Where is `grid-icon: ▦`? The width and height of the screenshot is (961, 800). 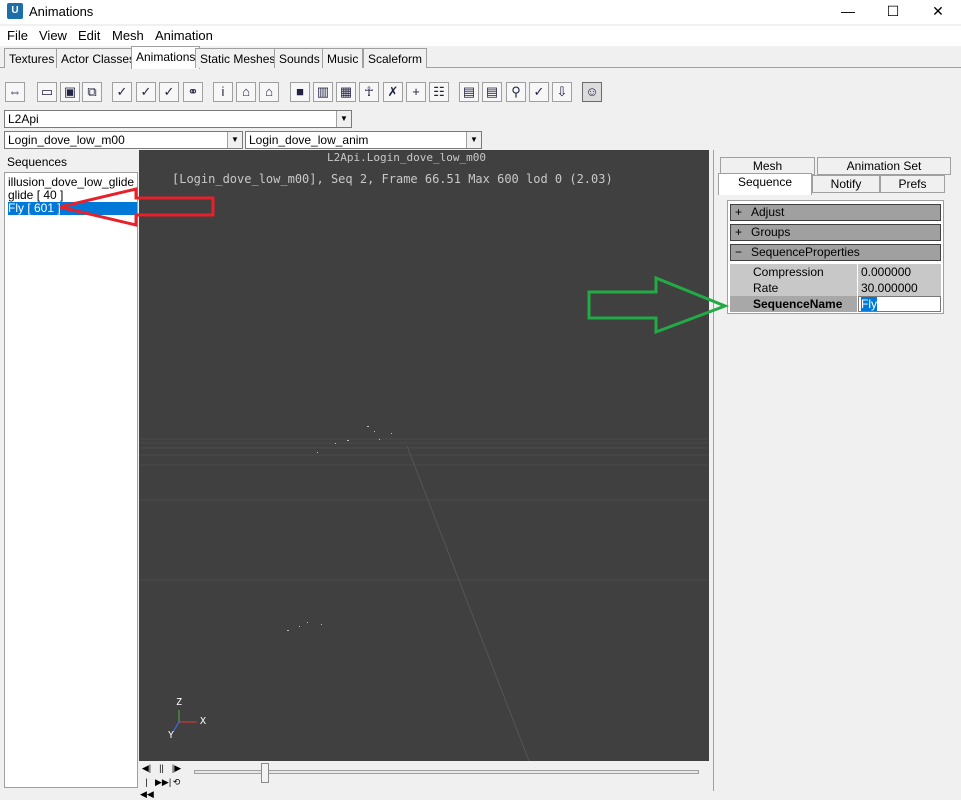 grid-icon: ▦ is located at coordinates (346, 92).